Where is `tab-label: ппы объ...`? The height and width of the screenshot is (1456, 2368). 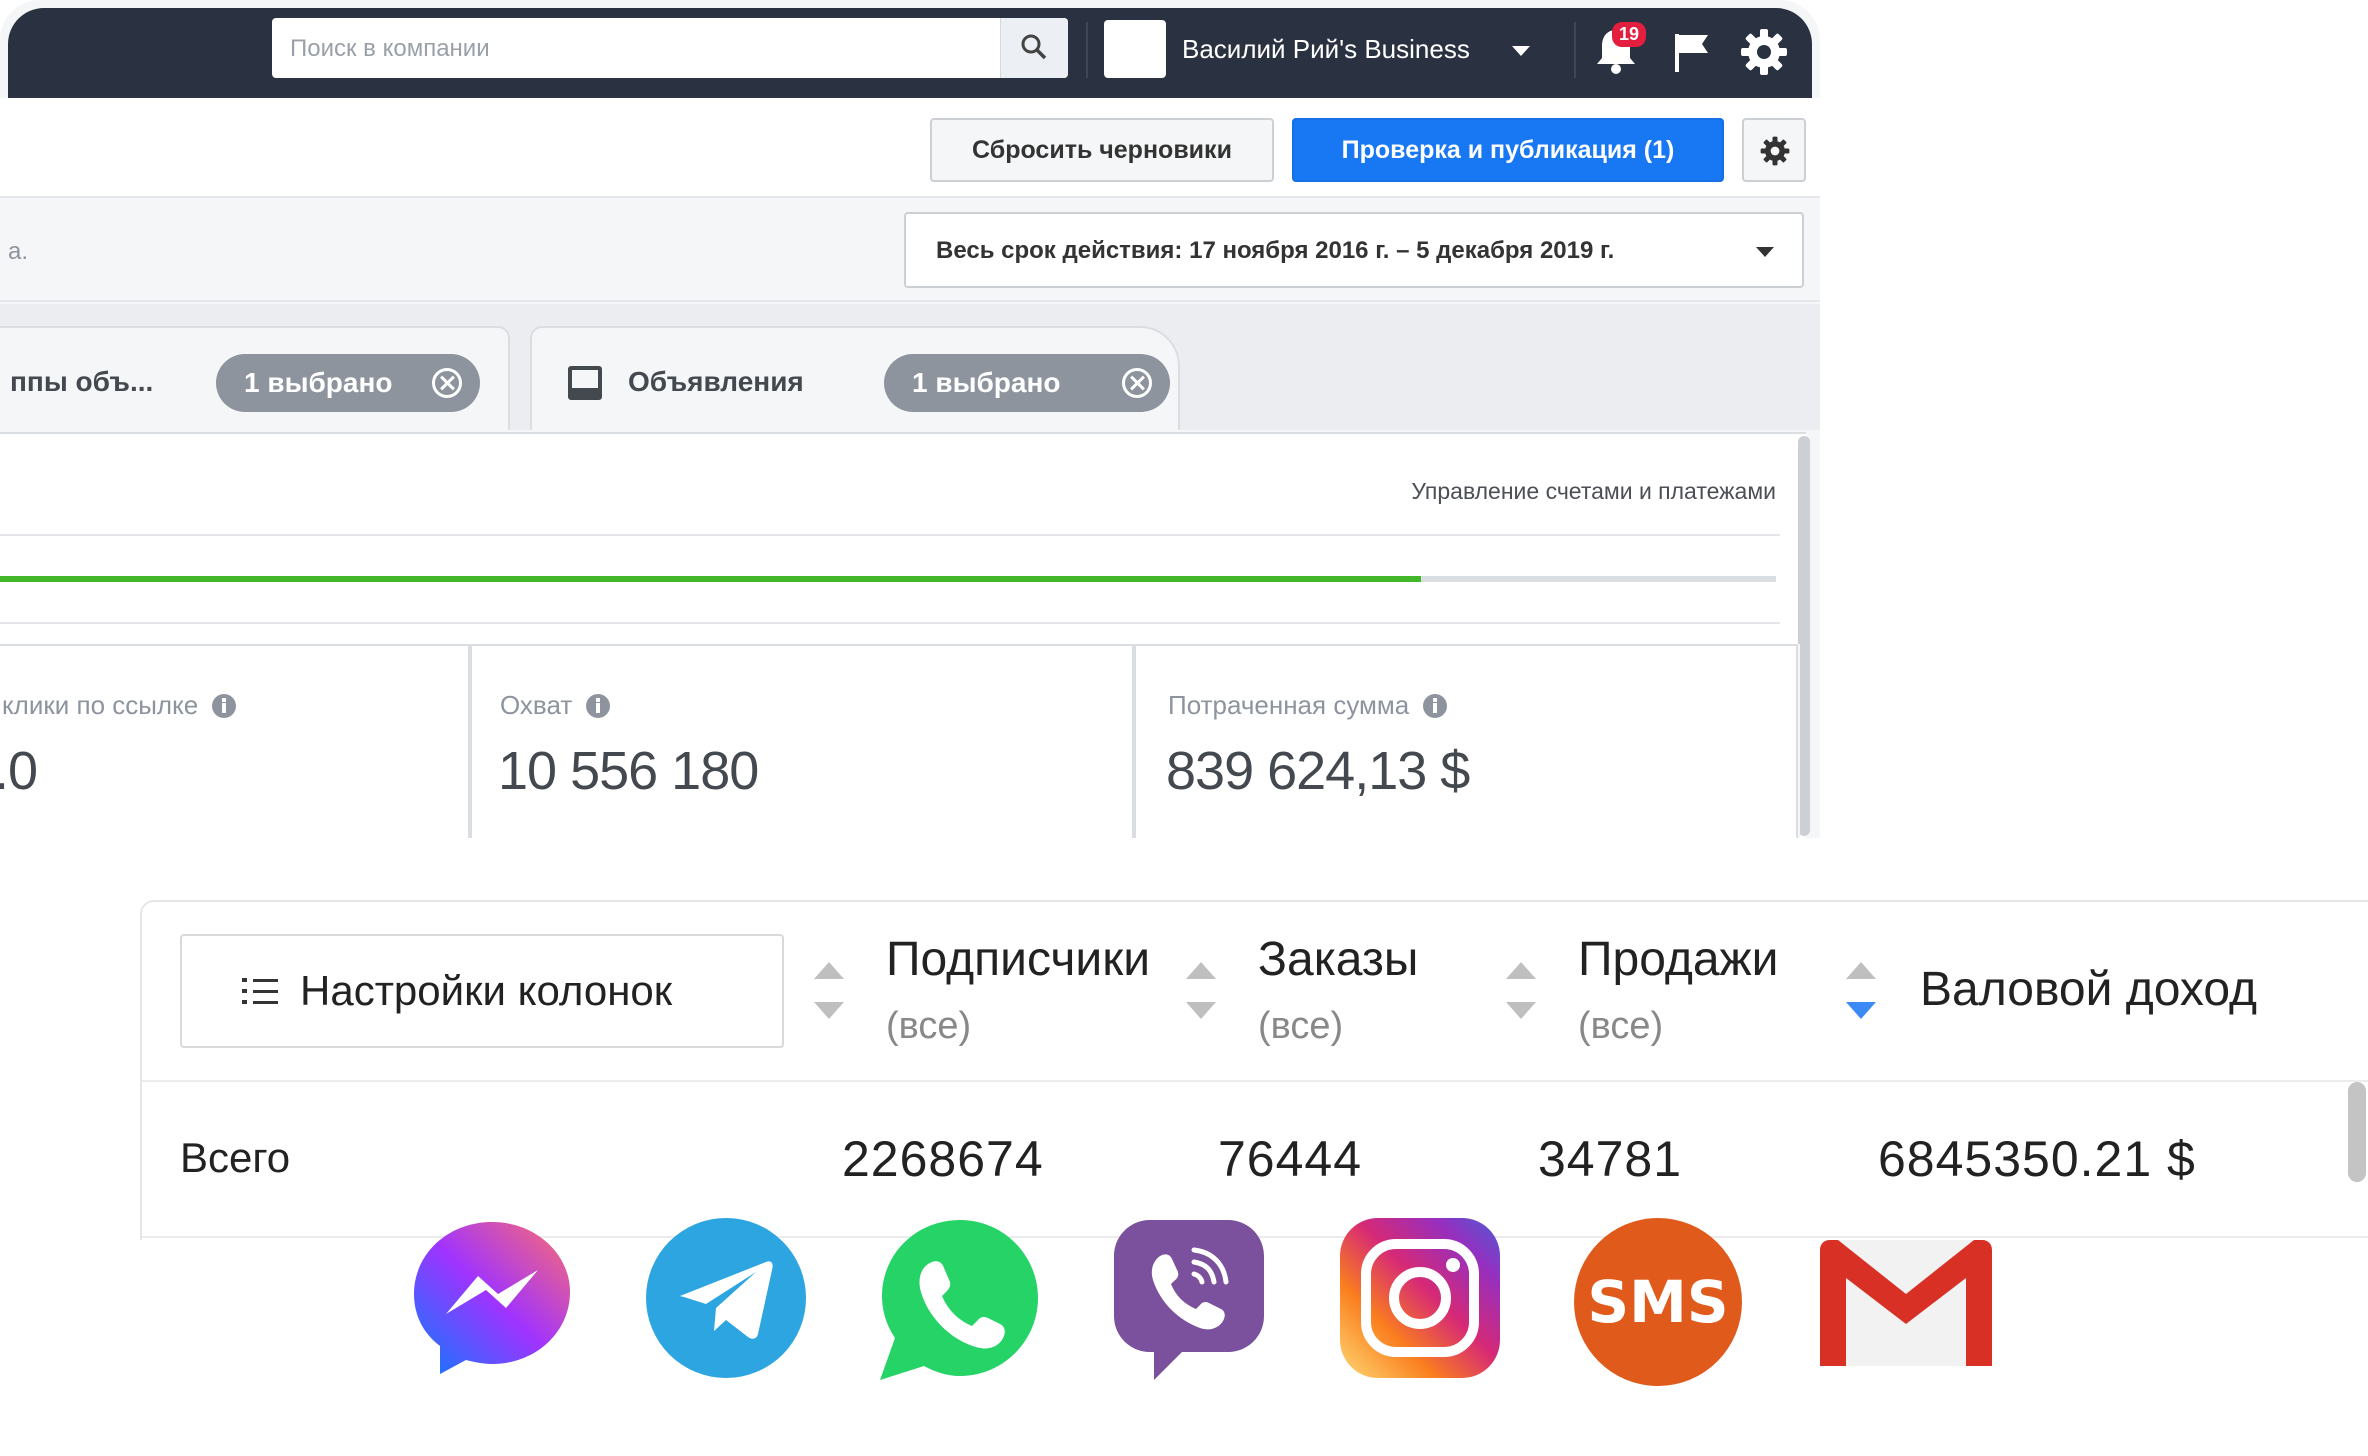 tab-label: ппы объ... is located at coordinates (82, 381).